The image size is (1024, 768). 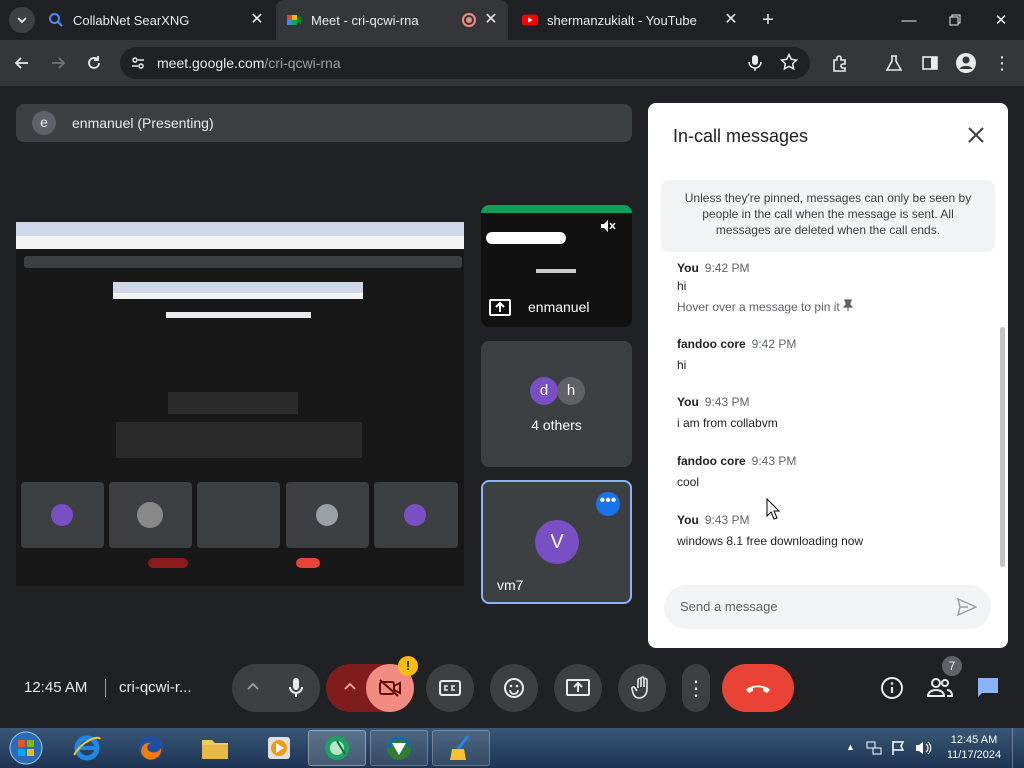 I want to click on divider, so click(x=105, y=688).